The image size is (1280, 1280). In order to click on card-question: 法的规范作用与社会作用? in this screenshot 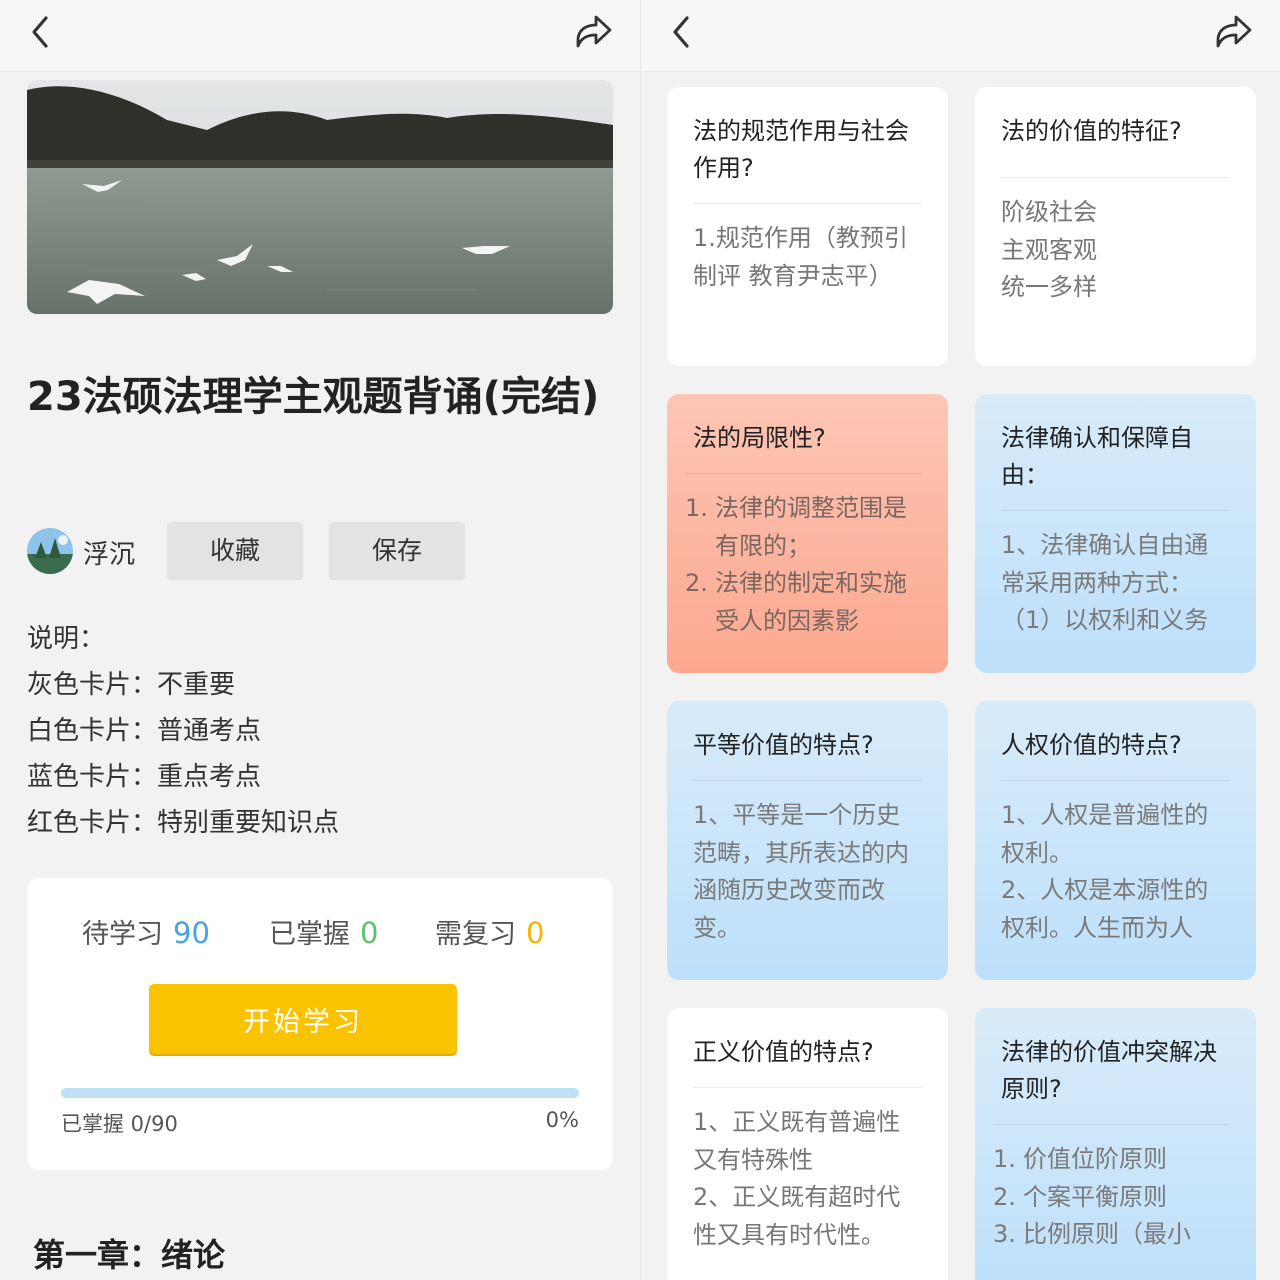, I will do `click(801, 149)`.